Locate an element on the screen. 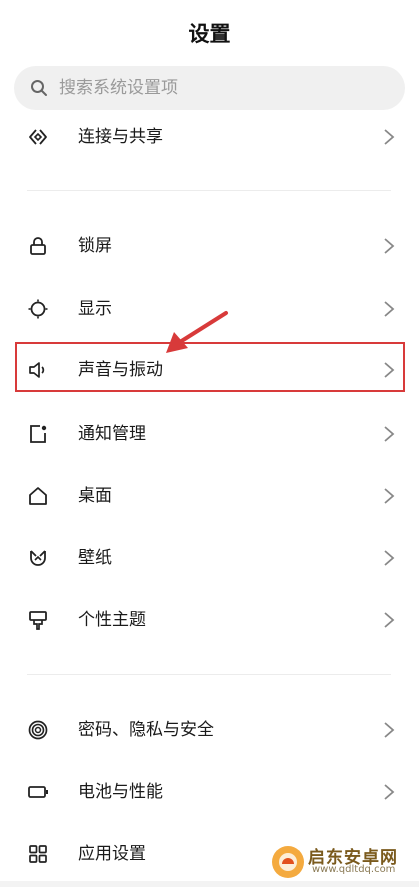 The image size is (419, 887). page-title: 设置 is located at coordinates (209, 34).